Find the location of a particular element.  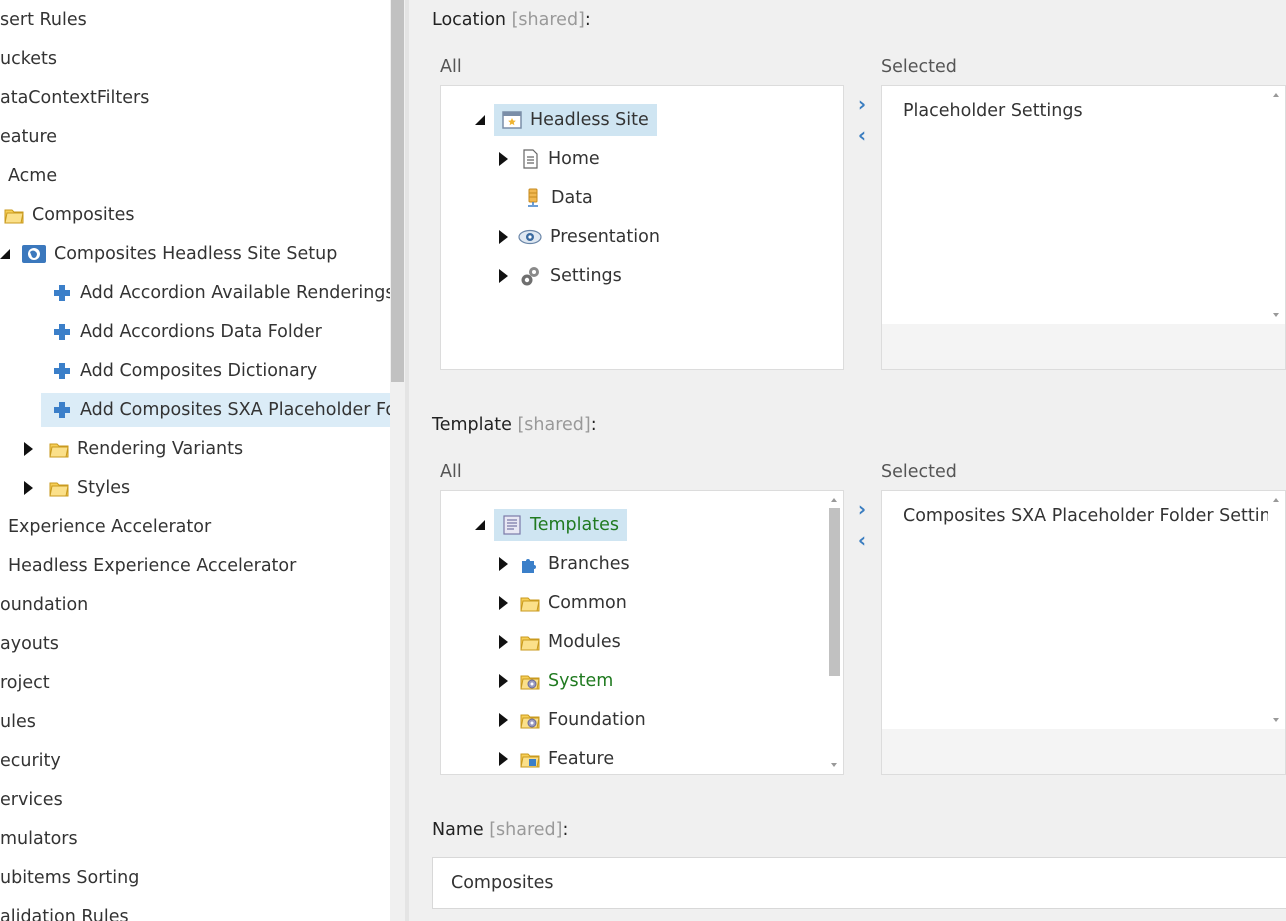

location-tree-item-data: Data is located at coordinates (558, 198).